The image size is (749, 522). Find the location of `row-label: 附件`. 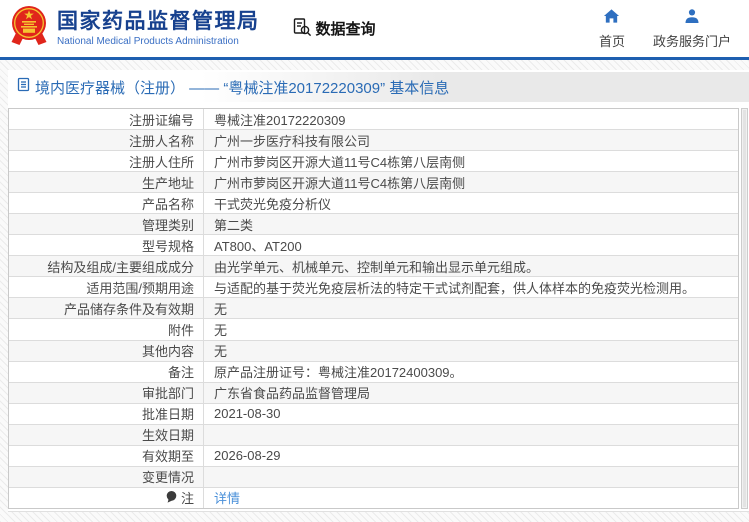

row-label: 附件 is located at coordinates (106, 329).